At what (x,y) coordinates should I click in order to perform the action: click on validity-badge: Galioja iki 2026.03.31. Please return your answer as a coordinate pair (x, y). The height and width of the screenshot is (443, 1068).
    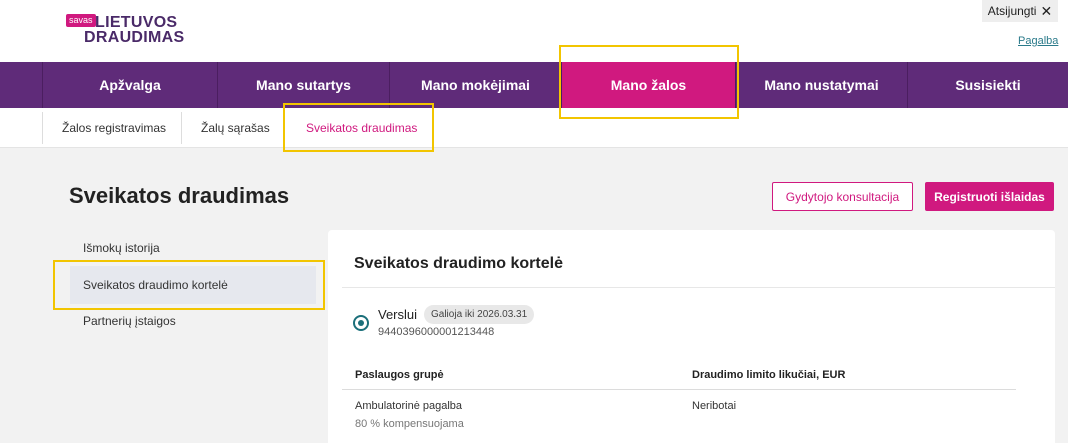
    Looking at the image, I should click on (479, 314).